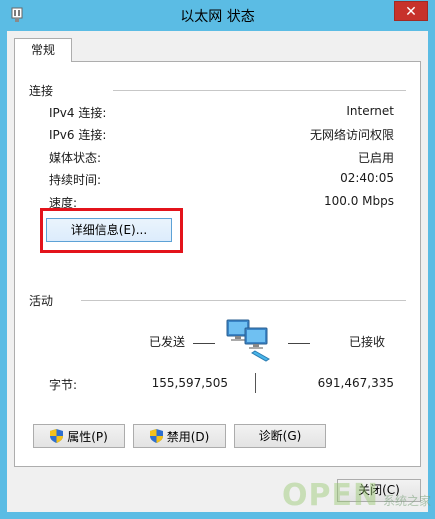  Describe the element at coordinates (280, 436) in the screenshot. I see `diagnose-button: 诊断(G)` at that location.